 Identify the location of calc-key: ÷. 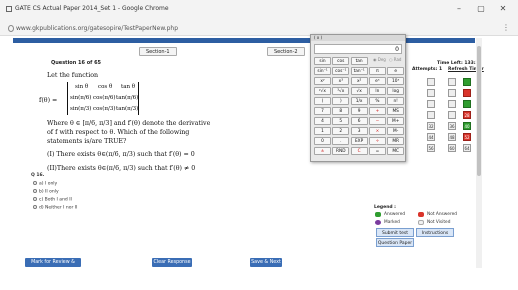
(377, 141).